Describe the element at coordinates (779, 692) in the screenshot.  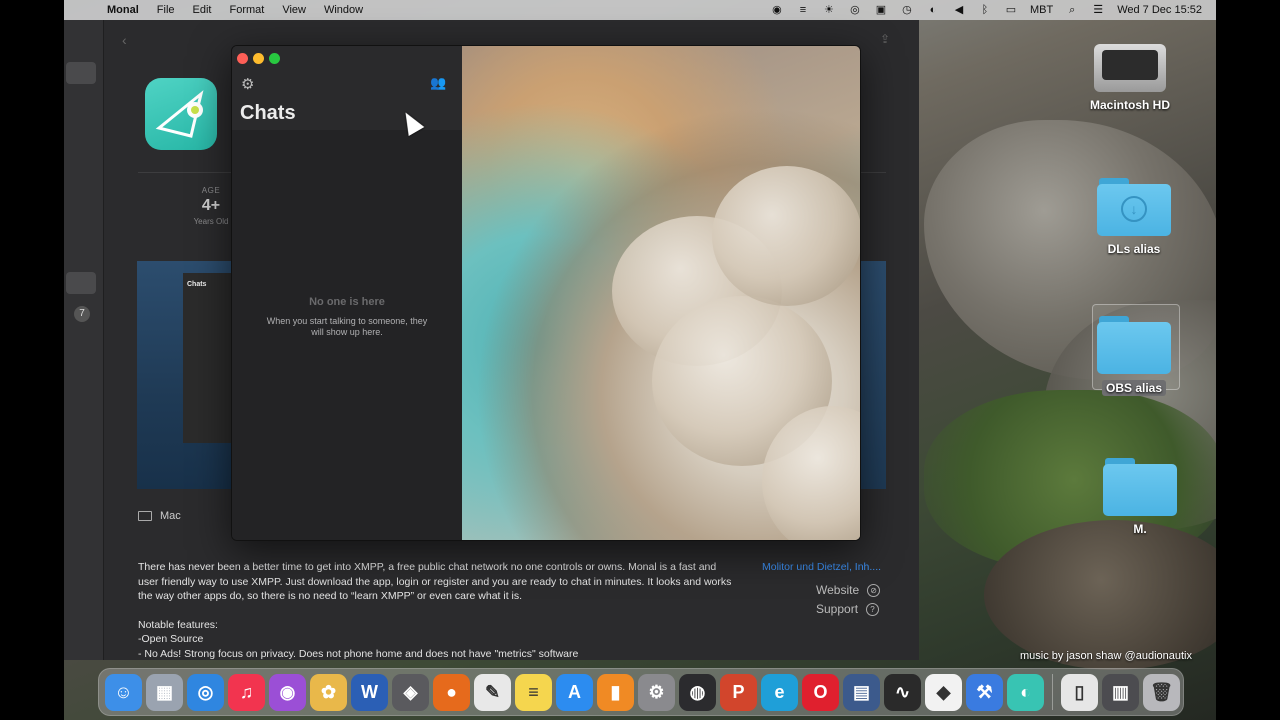
I see `edge-icon: e` at that location.